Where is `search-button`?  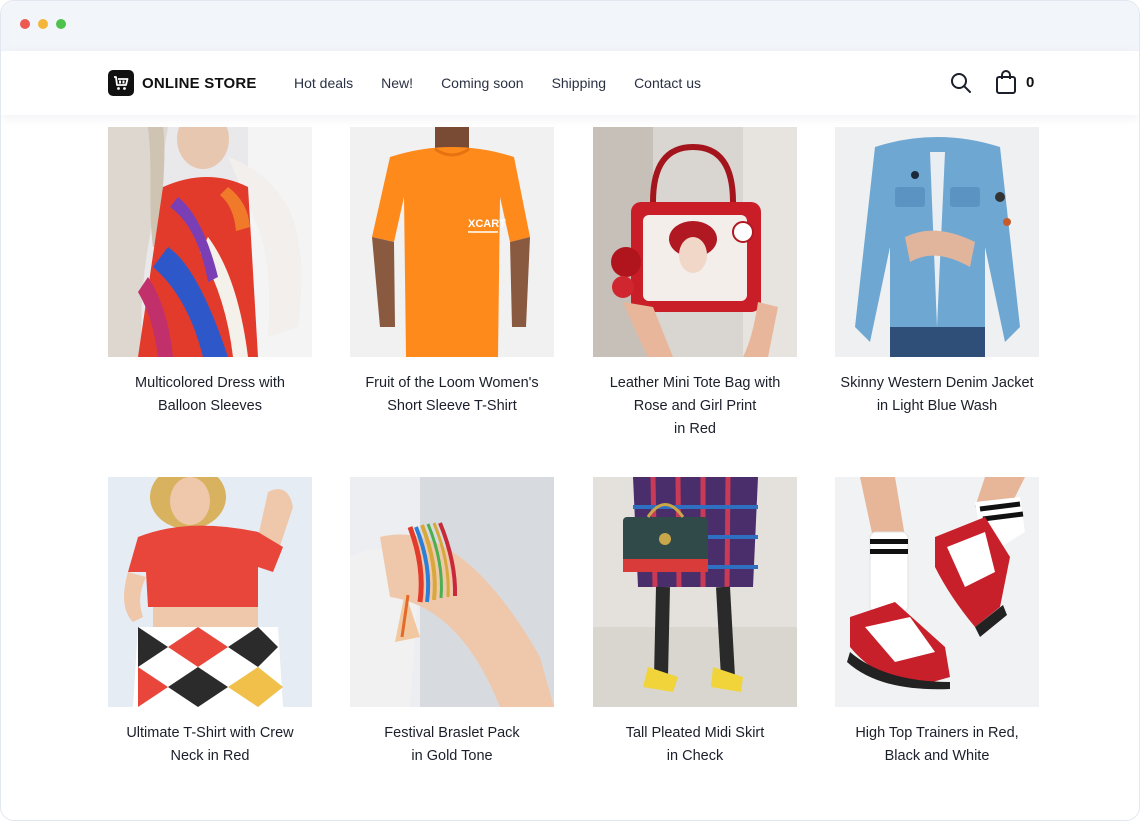 search-button is located at coordinates (961, 83).